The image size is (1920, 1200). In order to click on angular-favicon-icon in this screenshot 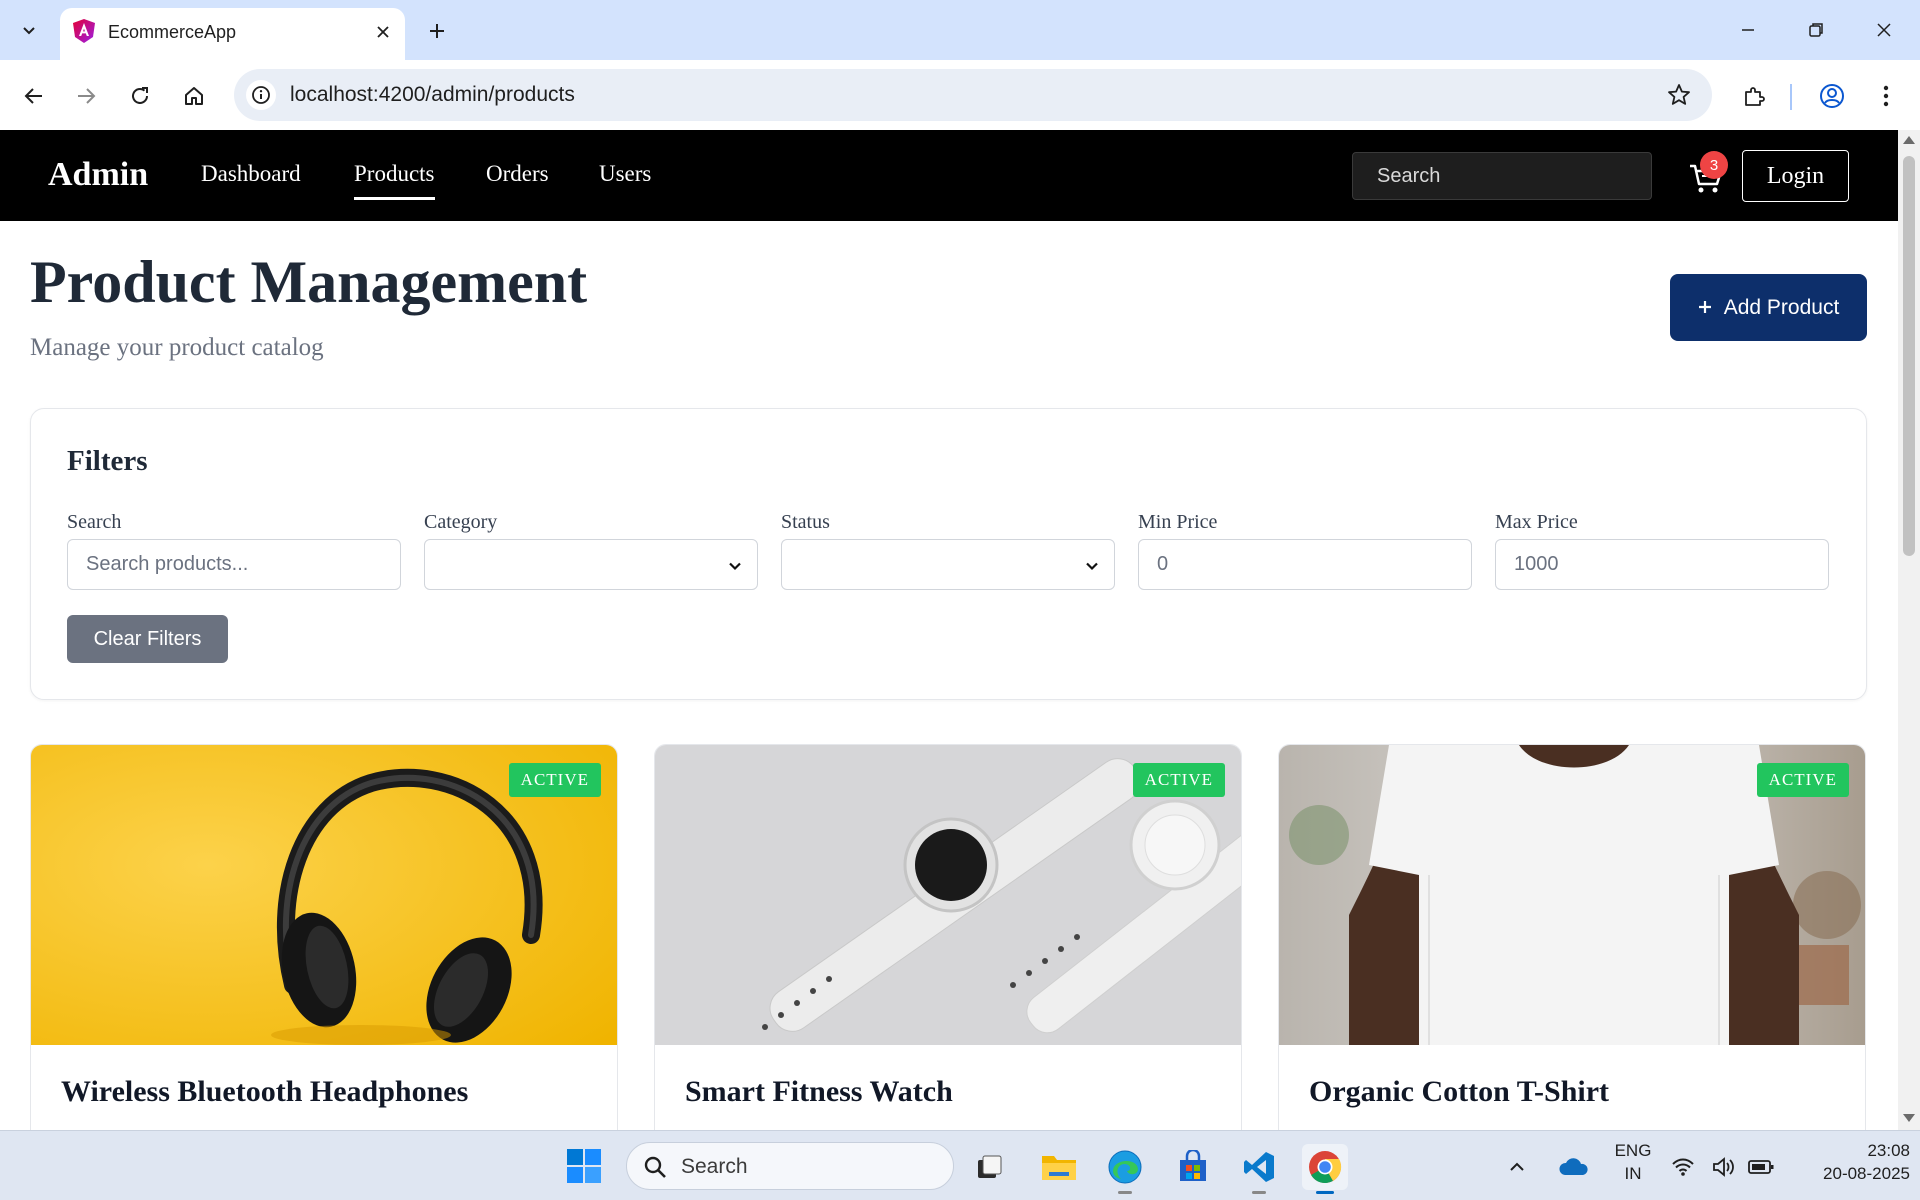, I will do `click(84, 33)`.